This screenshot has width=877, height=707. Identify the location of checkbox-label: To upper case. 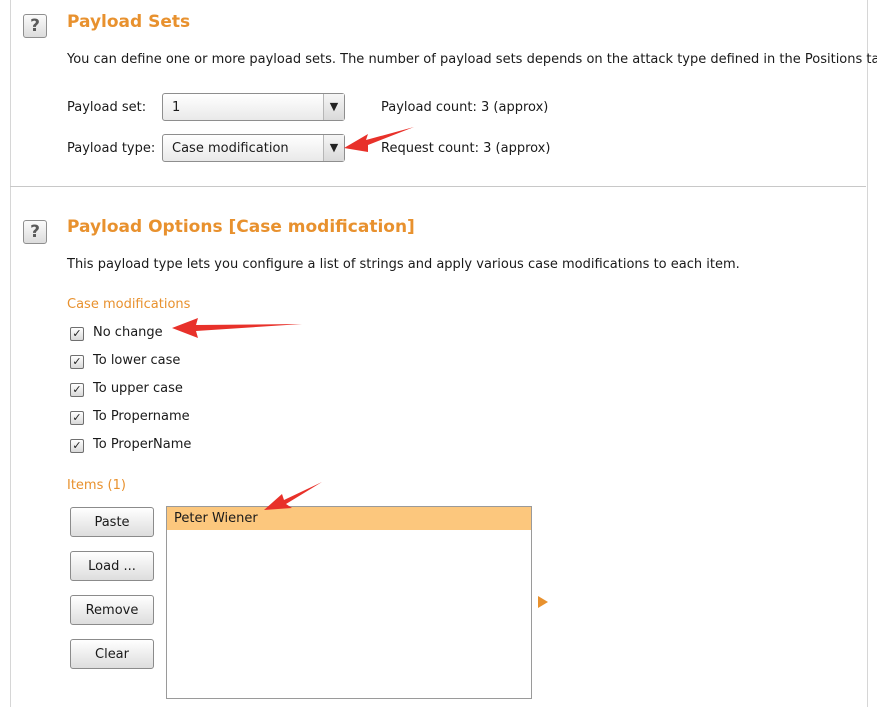
(138, 388).